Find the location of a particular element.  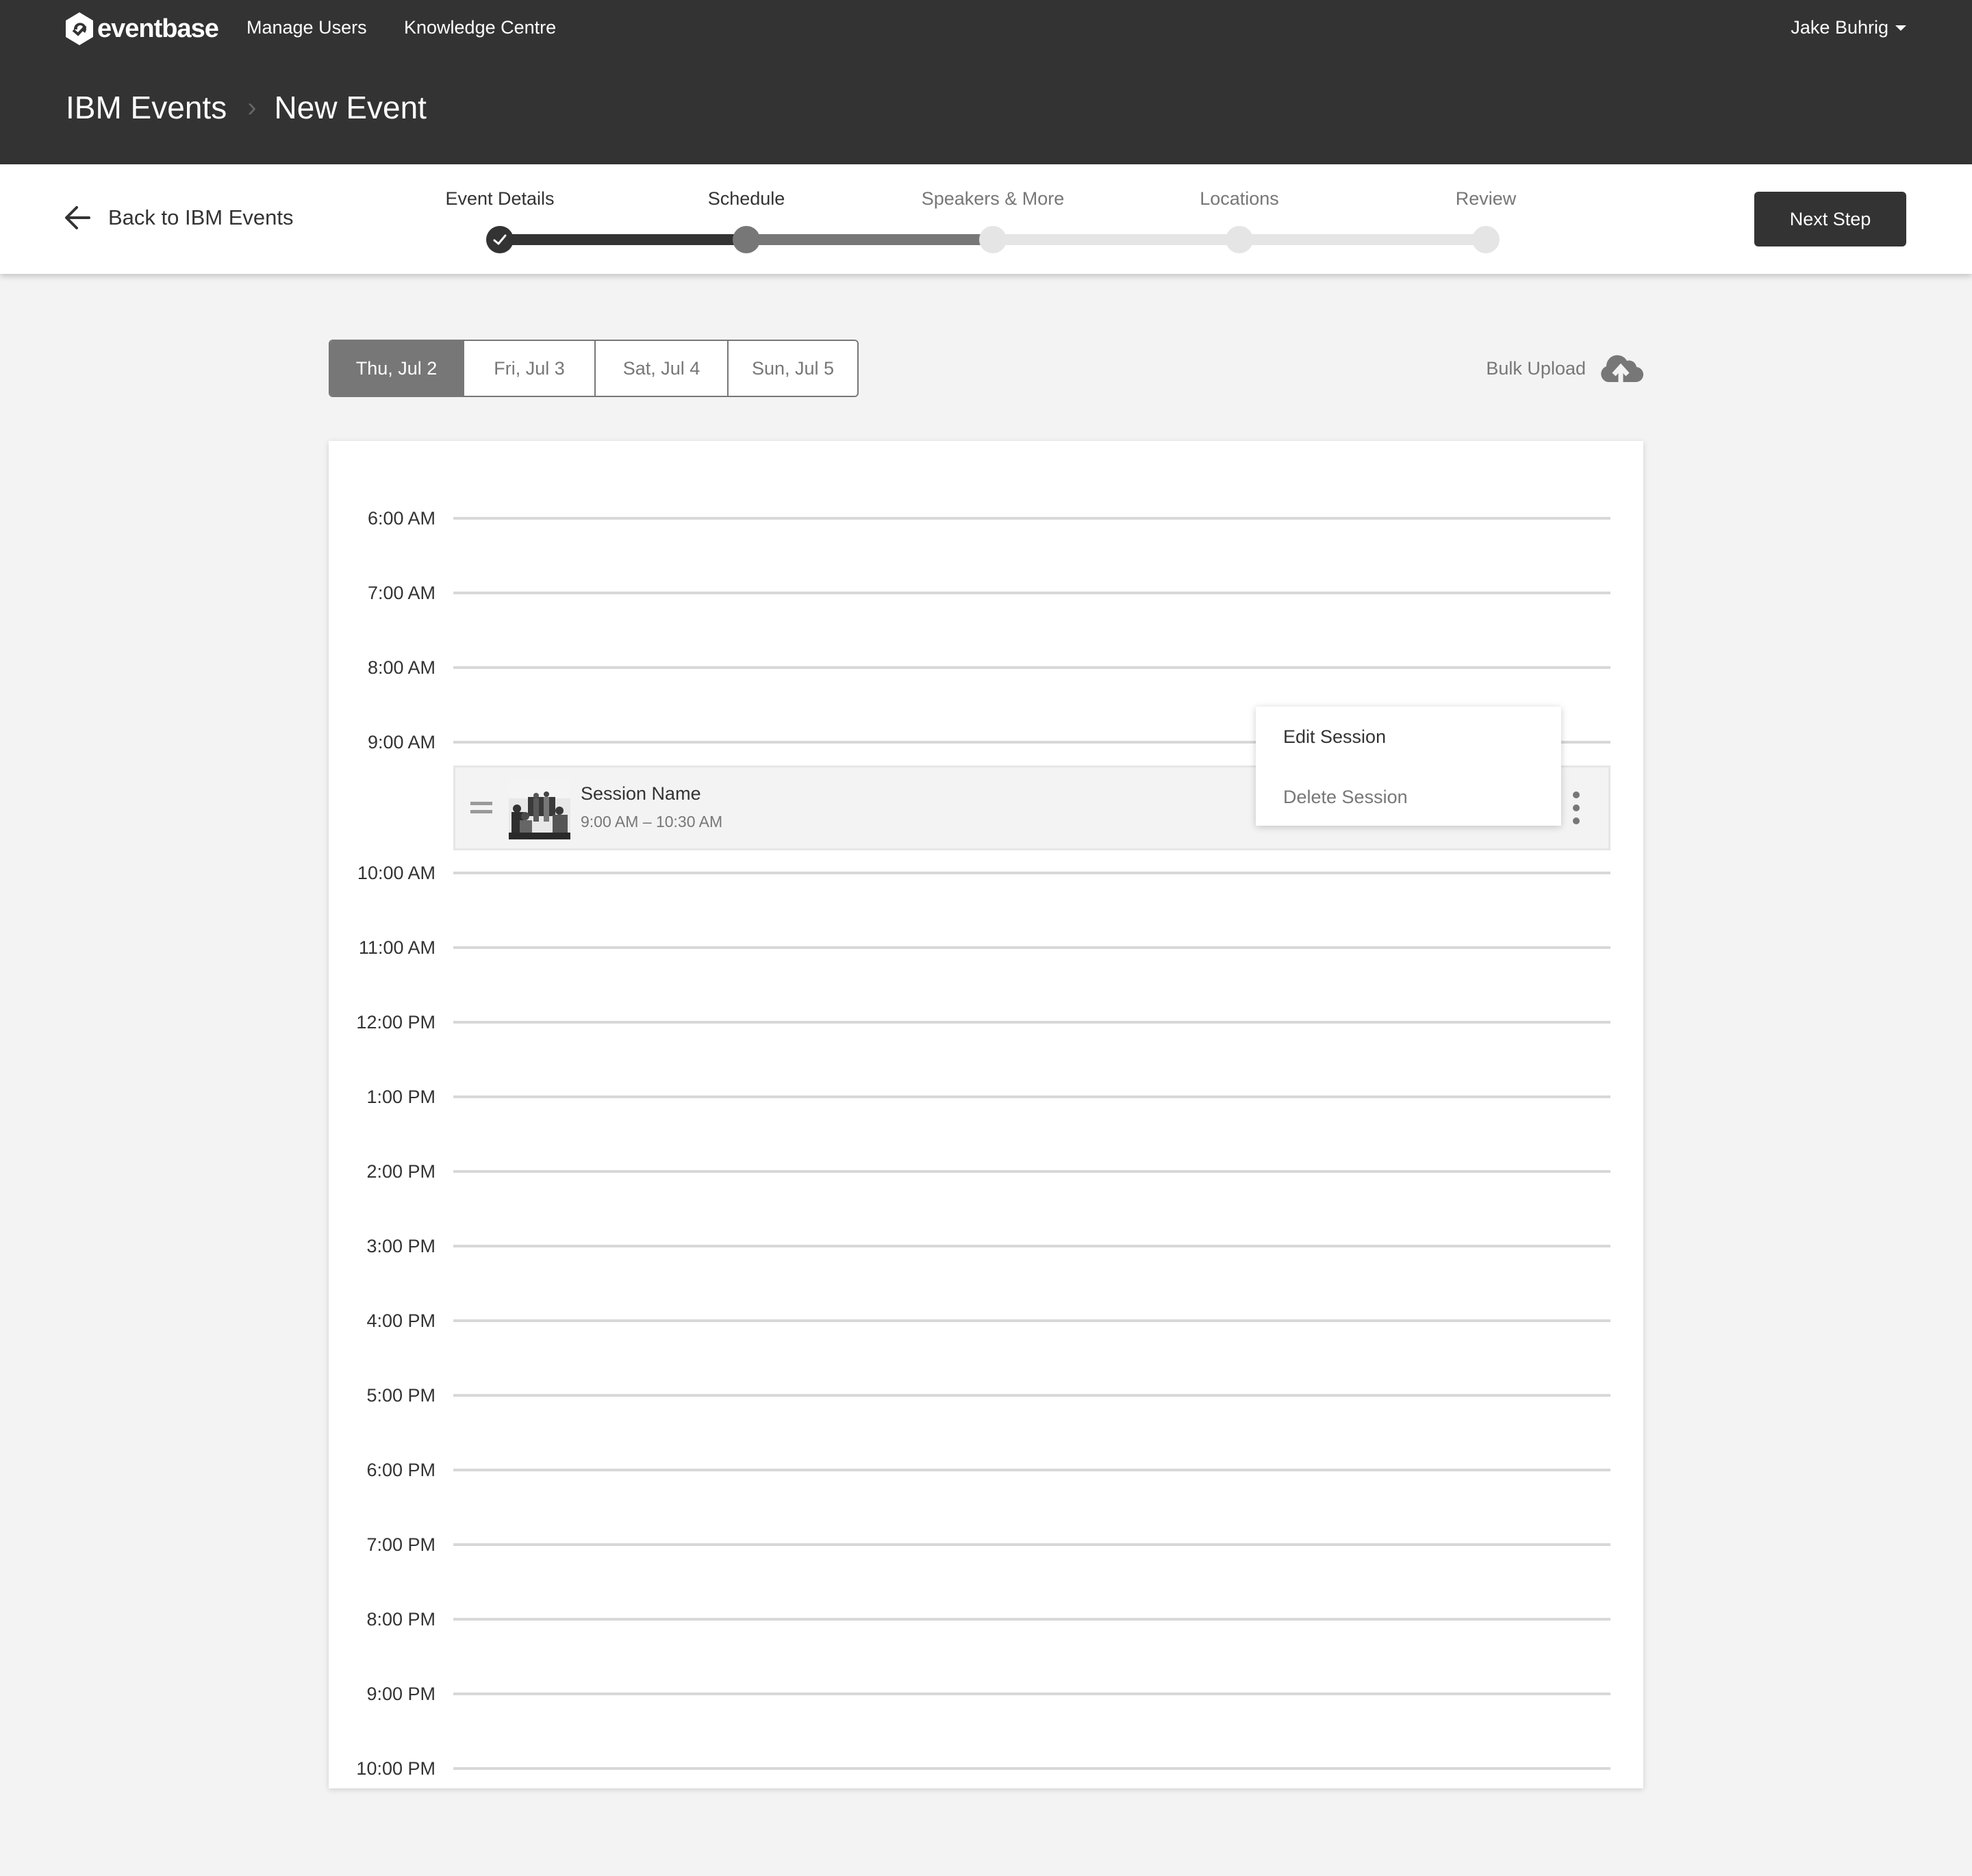

step-label-speakers: Speakers & More is located at coordinates (993, 198).